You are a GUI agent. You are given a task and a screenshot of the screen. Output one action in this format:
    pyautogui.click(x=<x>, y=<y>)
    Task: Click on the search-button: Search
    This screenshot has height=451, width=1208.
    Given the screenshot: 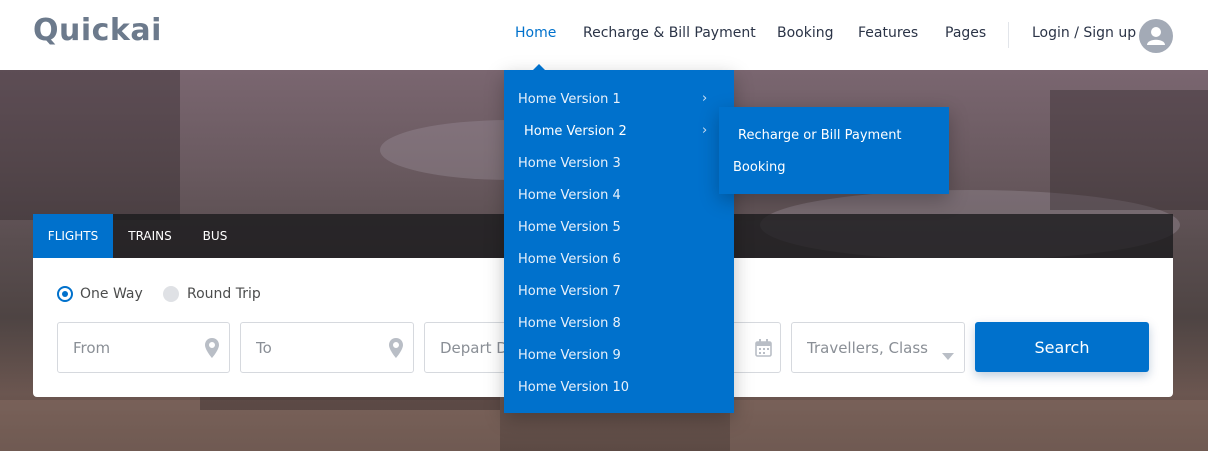 What is the action you would take?
    pyautogui.click(x=1062, y=347)
    